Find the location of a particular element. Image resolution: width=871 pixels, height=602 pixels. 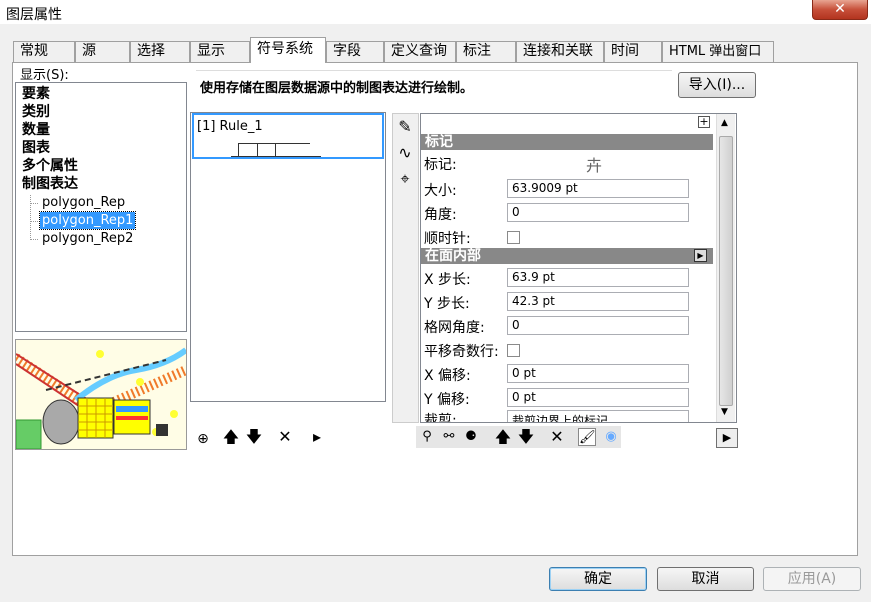

x-offset-label: X 偏移: is located at coordinates (447, 376).